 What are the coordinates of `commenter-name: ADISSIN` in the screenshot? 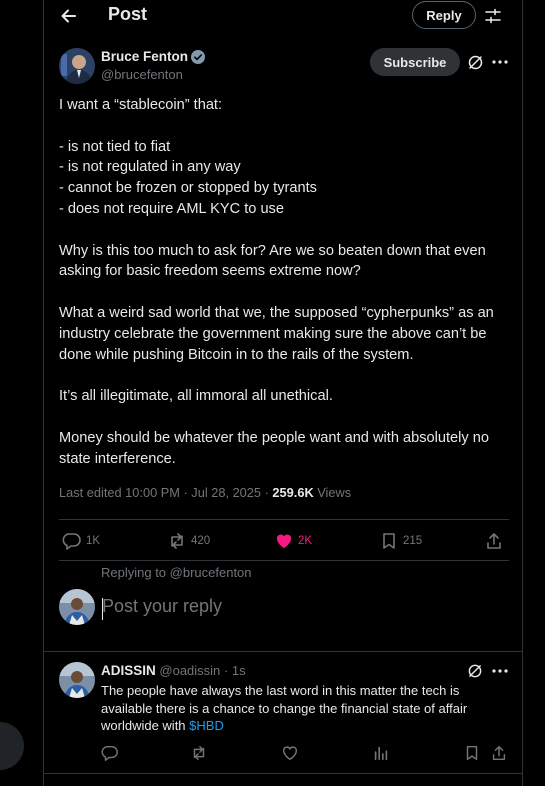 It's located at (128, 670).